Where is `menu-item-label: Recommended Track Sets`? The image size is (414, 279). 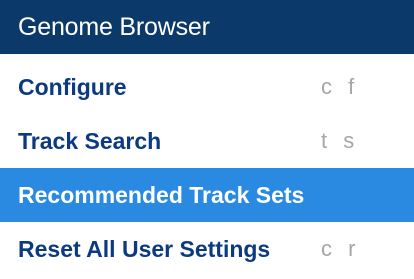
menu-item-label: Recommended Track Sets is located at coordinates (161, 194).